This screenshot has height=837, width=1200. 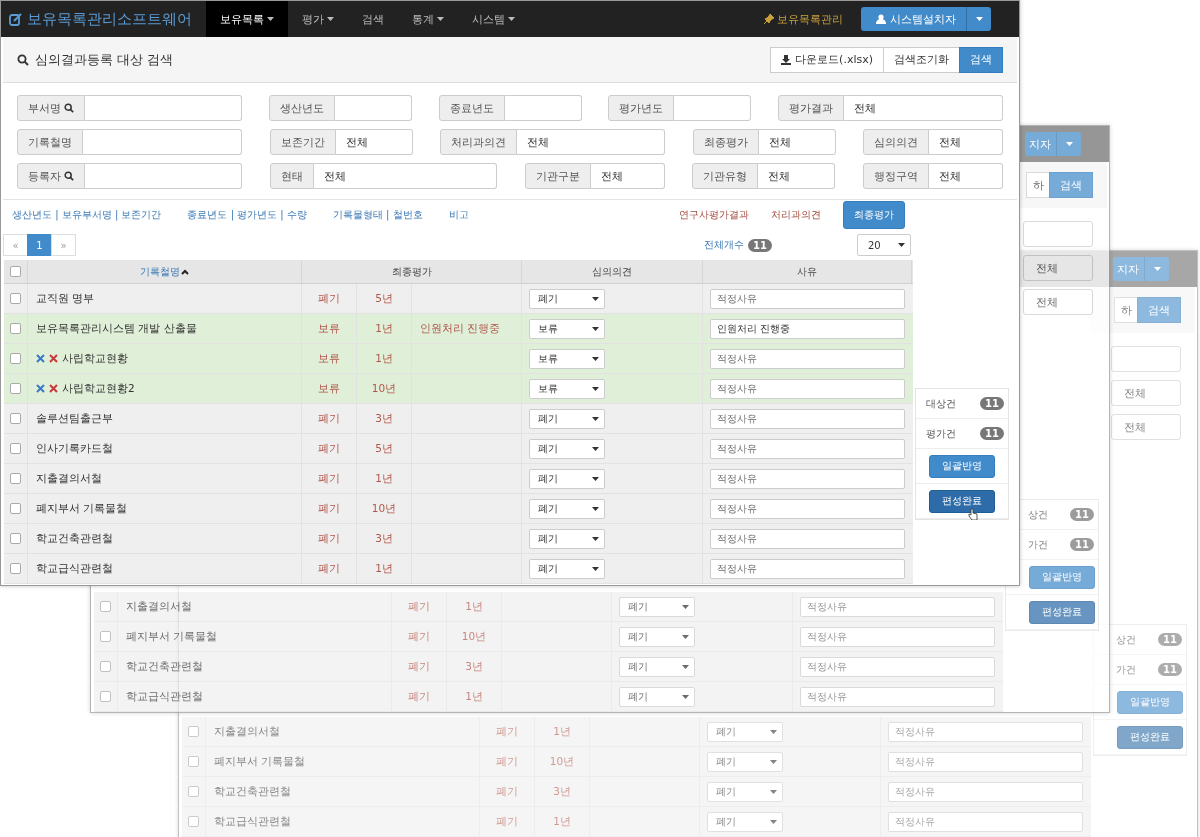 I want to click on column-toggle-link: 기록물형태 | 철번호, so click(x=377, y=215).